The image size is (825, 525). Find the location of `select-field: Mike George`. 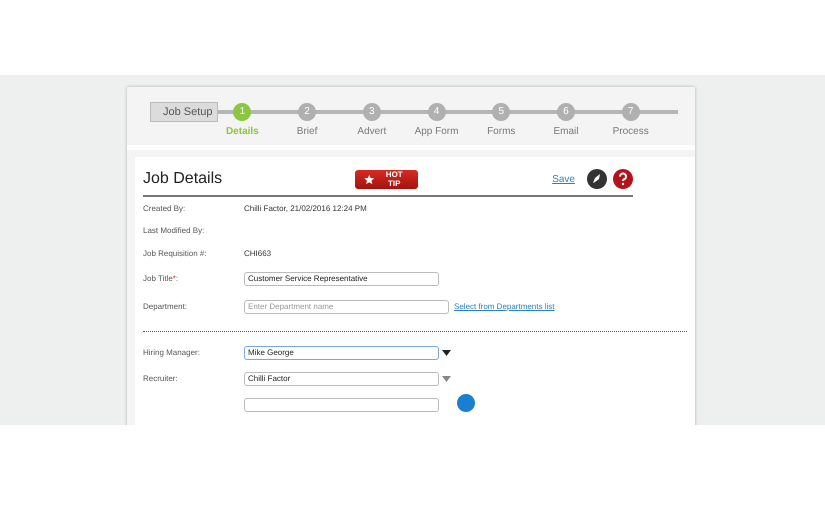

select-field: Mike George is located at coordinates (341, 353).